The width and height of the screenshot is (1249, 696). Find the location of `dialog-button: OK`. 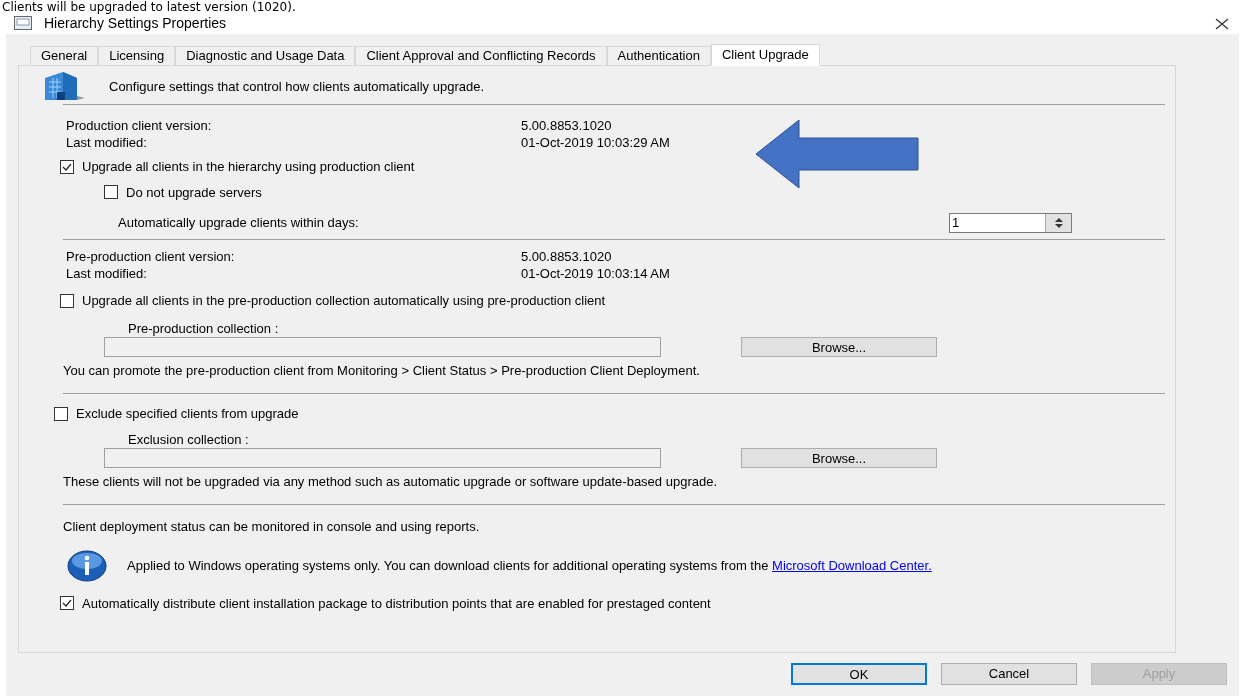

dialog-button: OK is located at coordinates (859, 674).